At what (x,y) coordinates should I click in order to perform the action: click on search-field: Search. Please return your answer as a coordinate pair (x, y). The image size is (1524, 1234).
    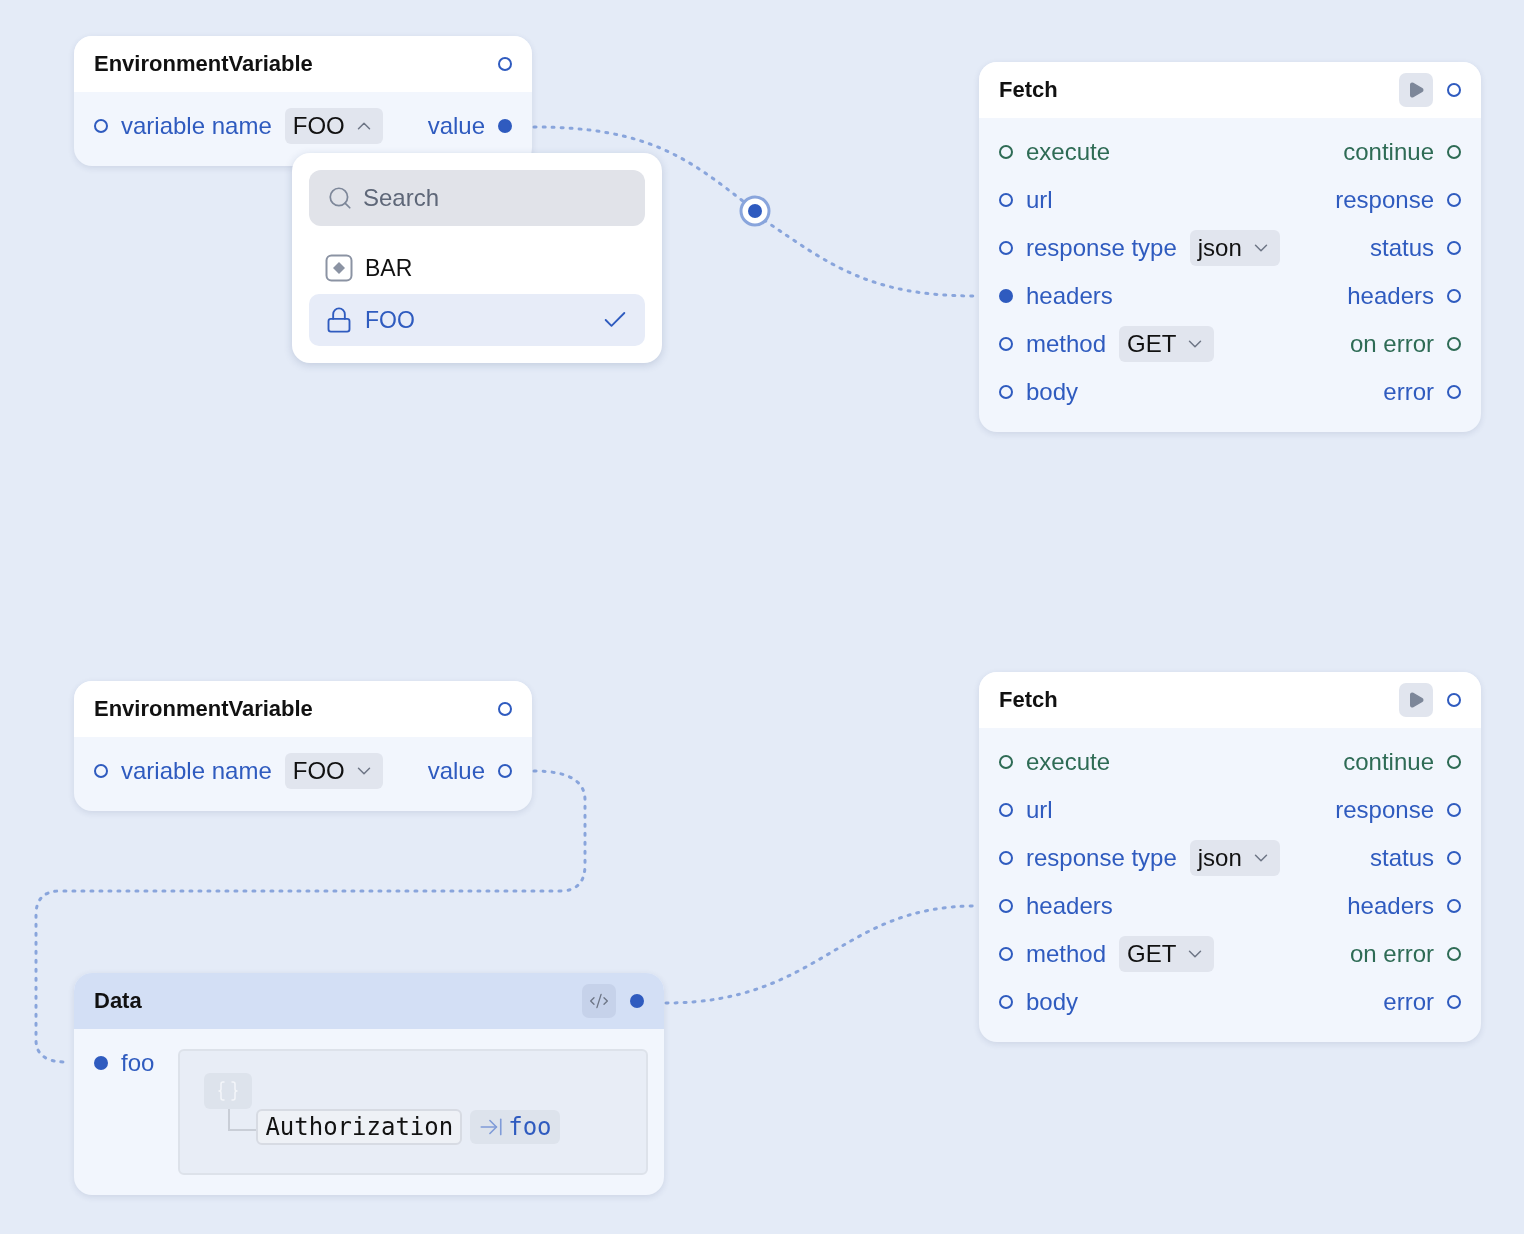
    Looking at the image, I should click on (477, 198).